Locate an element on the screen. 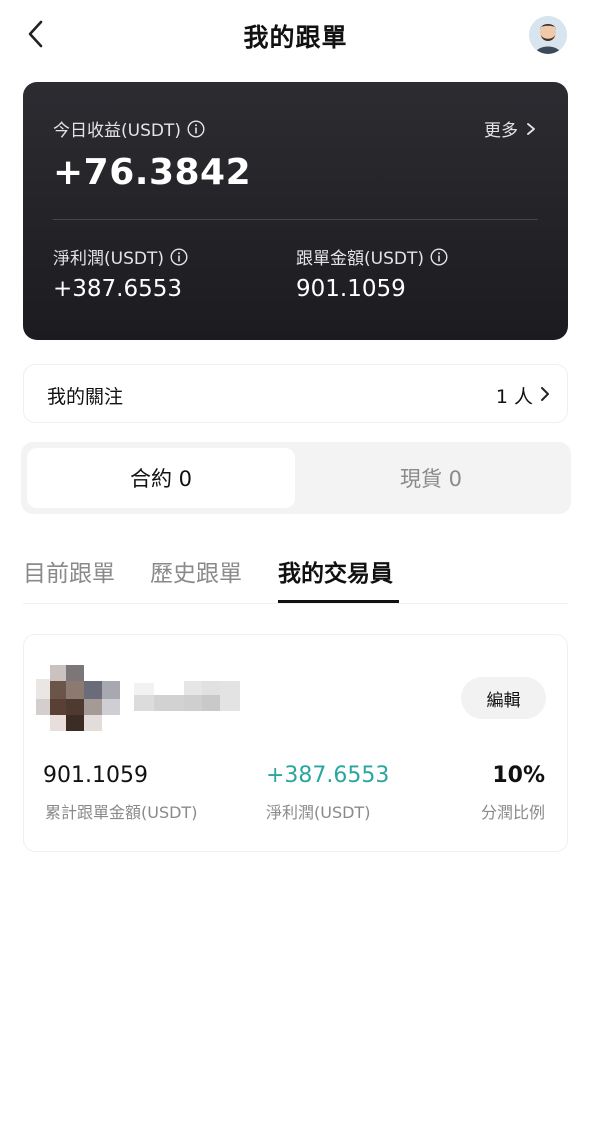  copy-amount-label-row: 跟單金額(USDT) is located at coordinates (372, 256).